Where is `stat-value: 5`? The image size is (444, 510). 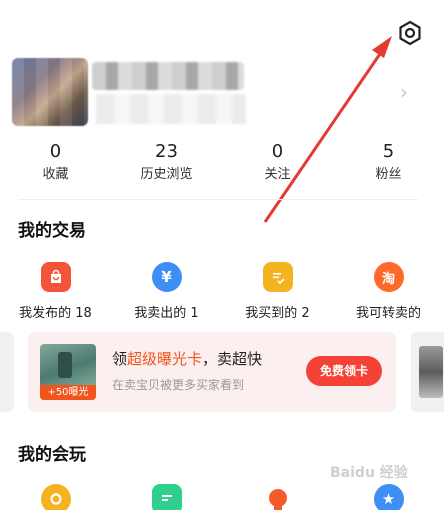
stat-value: 5 is located at coordinates (388, 151).